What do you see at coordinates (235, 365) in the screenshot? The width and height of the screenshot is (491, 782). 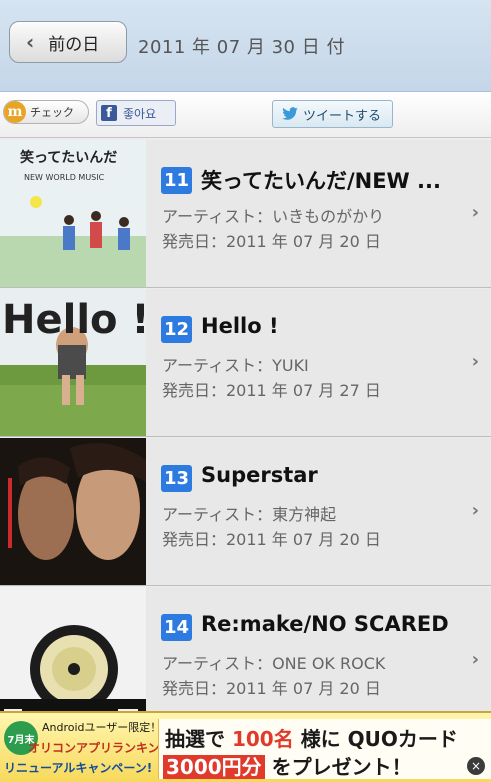 I see `artist-text: アーティスト：YUKI` at bounding box center [235, 365].